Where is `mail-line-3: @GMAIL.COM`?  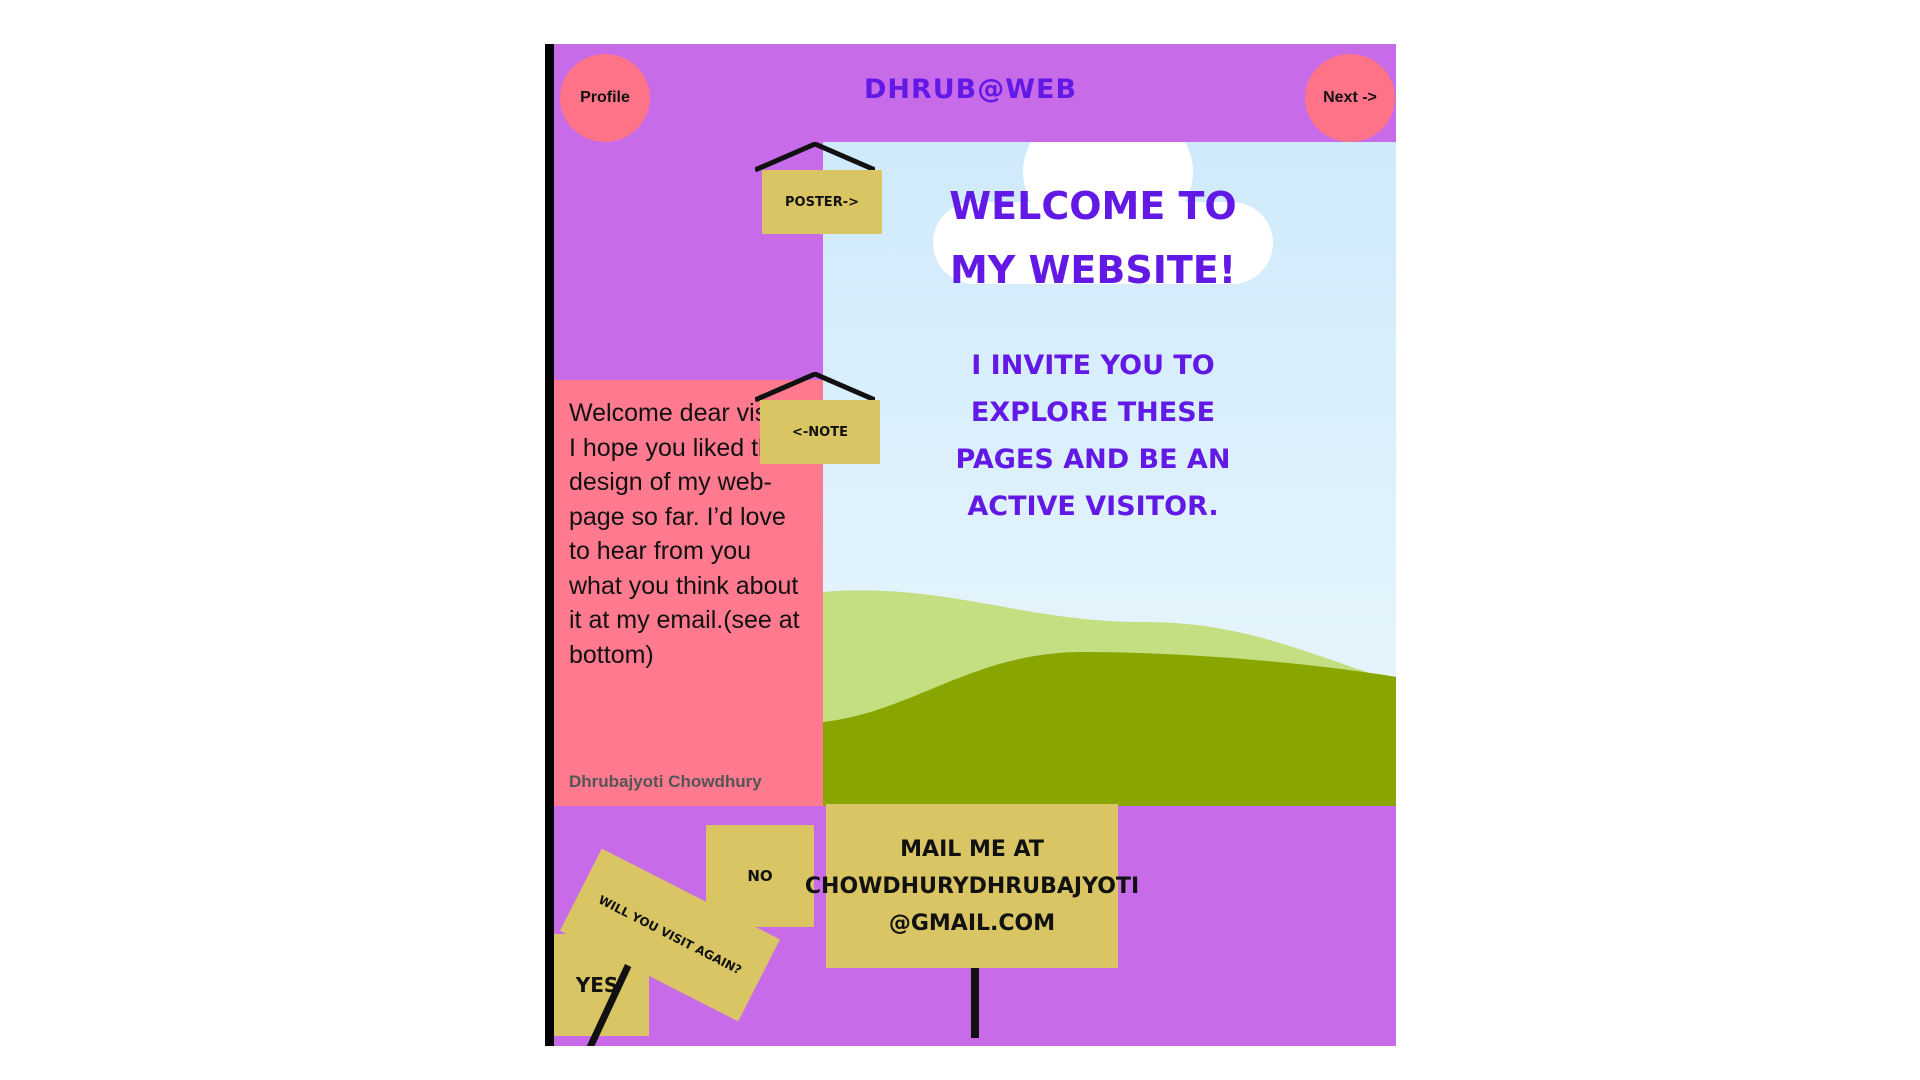 mail-line-3: @GMAIL.COM is located at coordinates (972, 923).